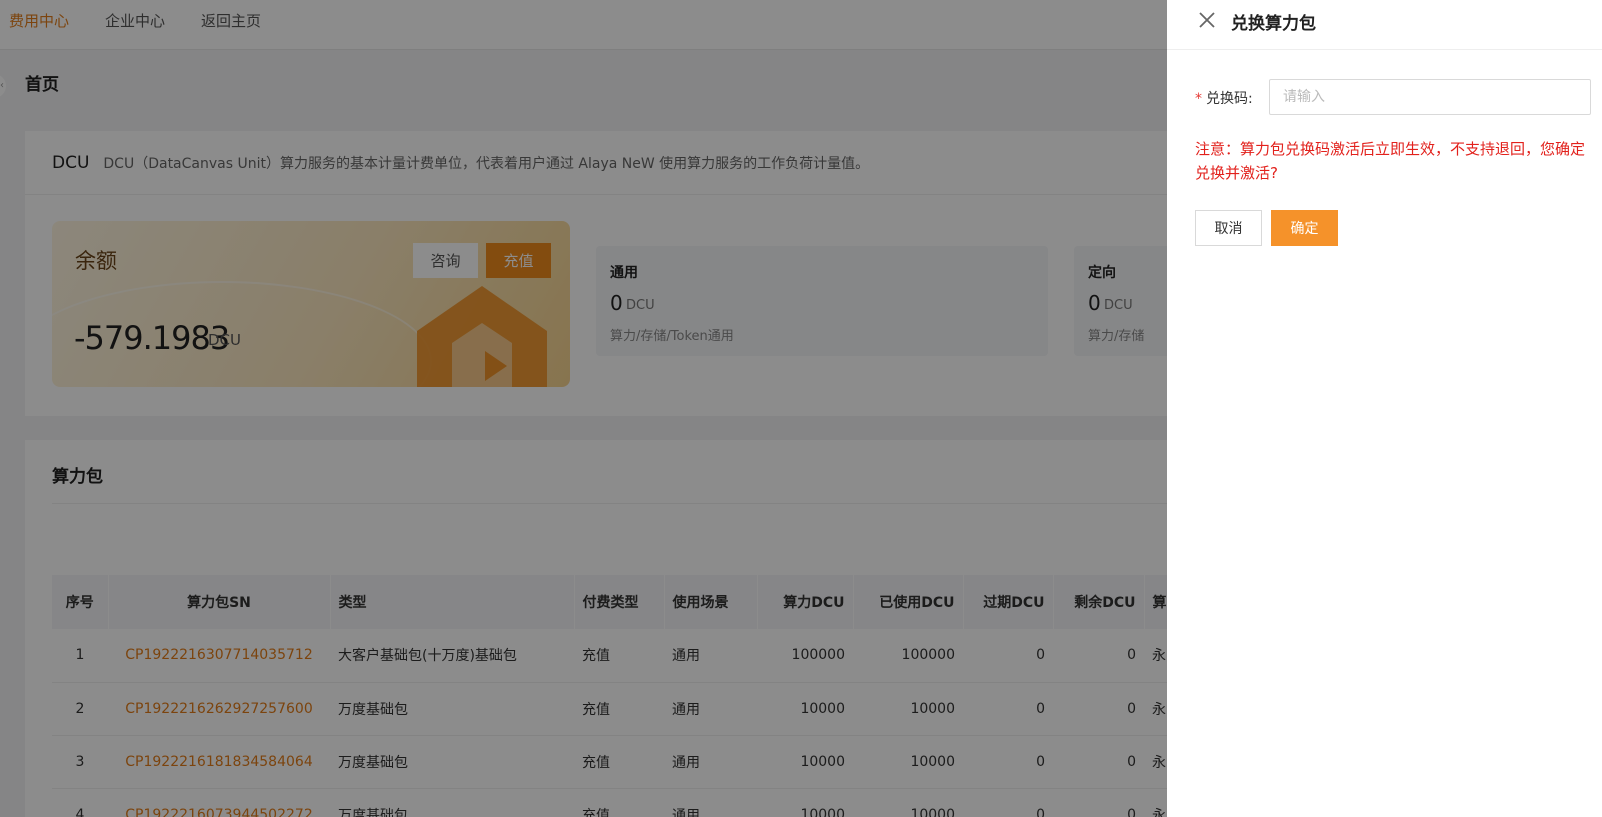 The image size is (1602, 817). I want to click on required-mark: *, so click(1198, 99).